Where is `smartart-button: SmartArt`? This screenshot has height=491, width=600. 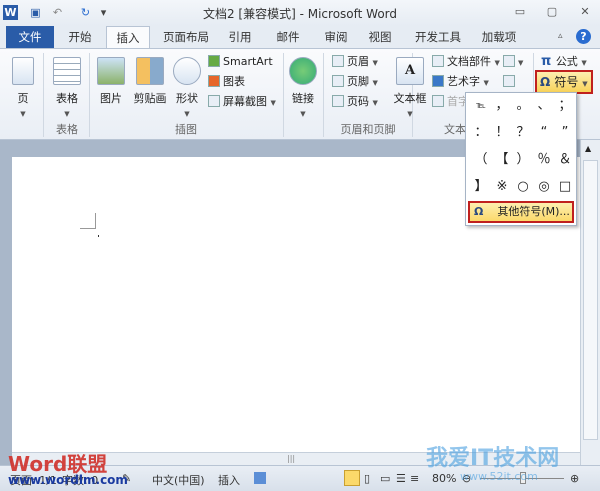
smartart-button: SmartArt is located at coordinates (240, 62).